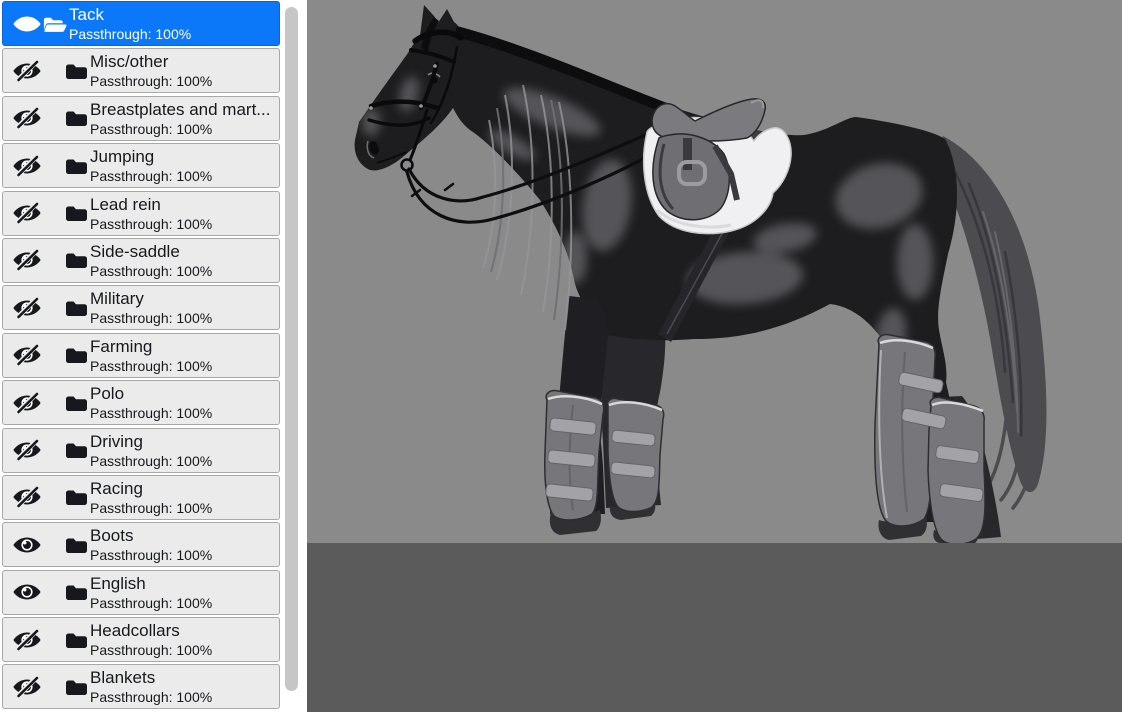  What do you see at coordinates (123, 678) in the screenshot?
I see `layer-name: Blankets` at bounding box center [123, 678].